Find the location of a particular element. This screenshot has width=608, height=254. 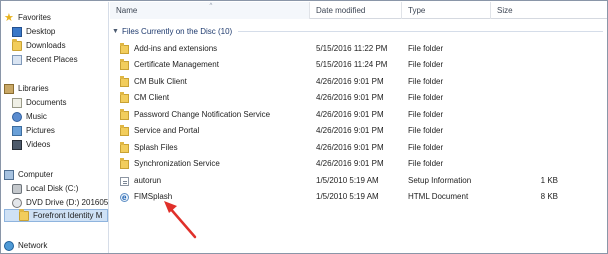

file-name-cell: Certificate Management is located at coordinates (169, 65).